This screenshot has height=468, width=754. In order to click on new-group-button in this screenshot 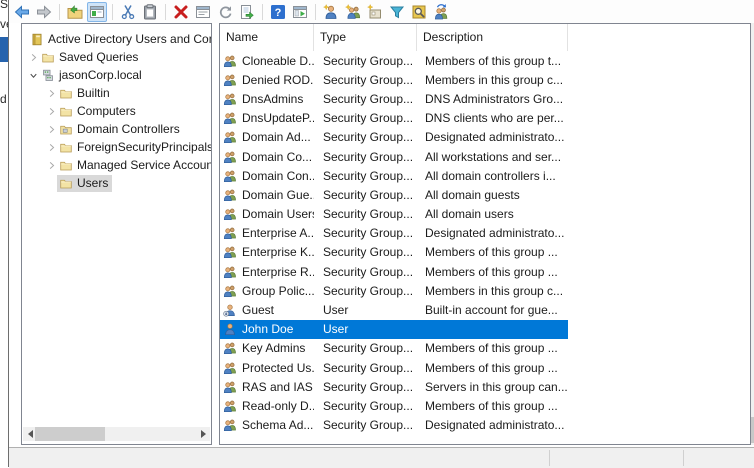, I will do `click(353, 12)`.